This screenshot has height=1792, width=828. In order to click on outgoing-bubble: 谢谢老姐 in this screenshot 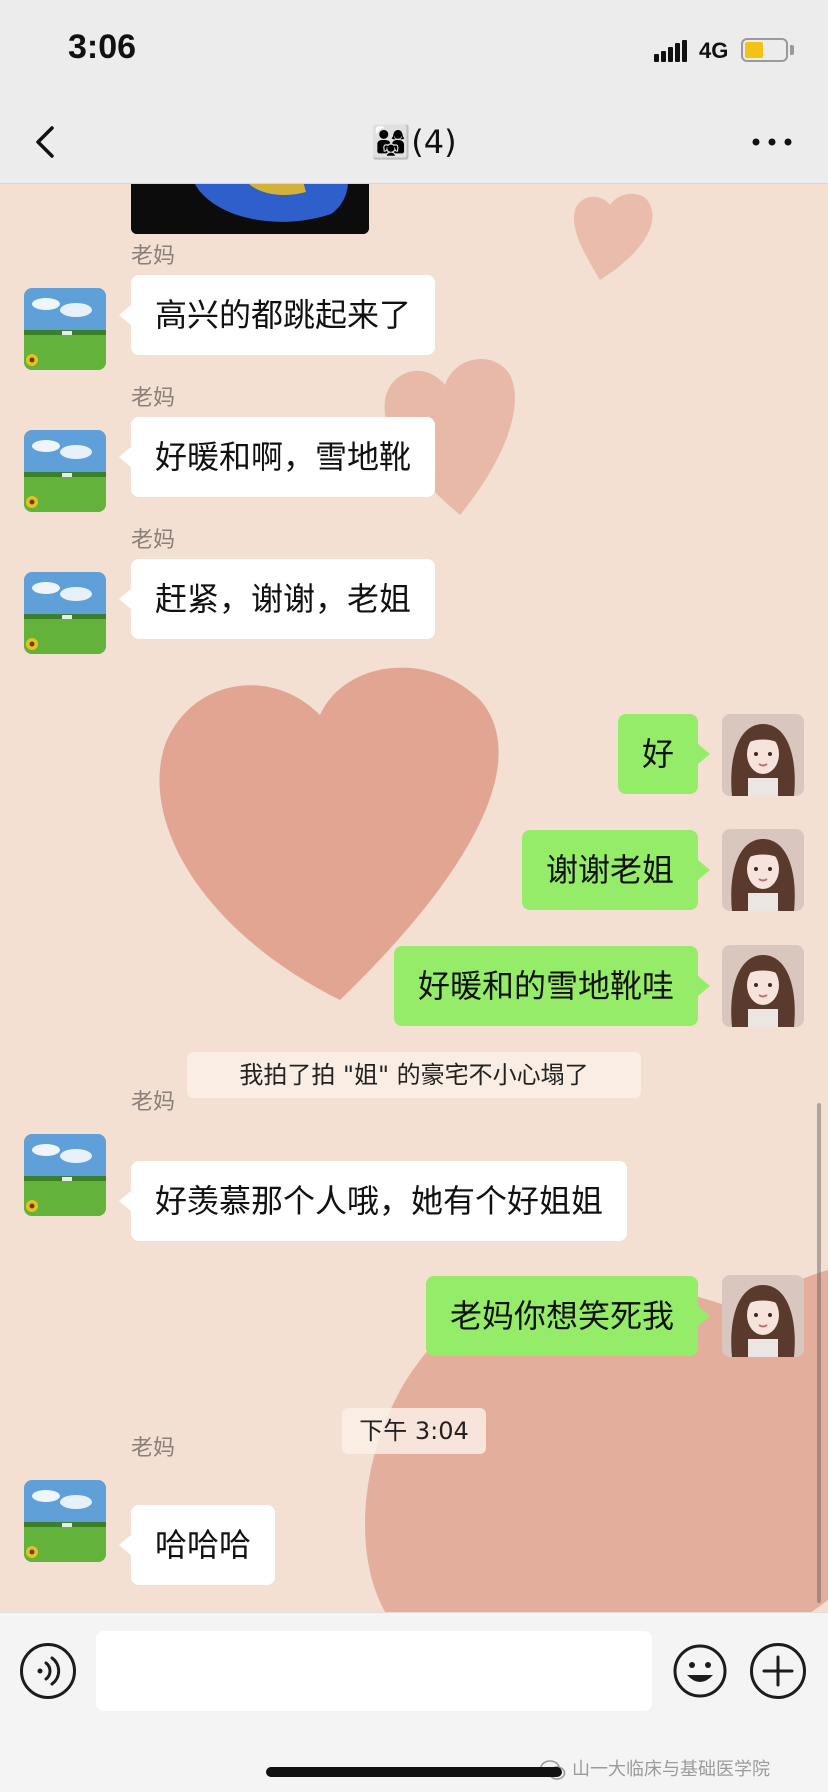, I will do `click(616, 870)`.